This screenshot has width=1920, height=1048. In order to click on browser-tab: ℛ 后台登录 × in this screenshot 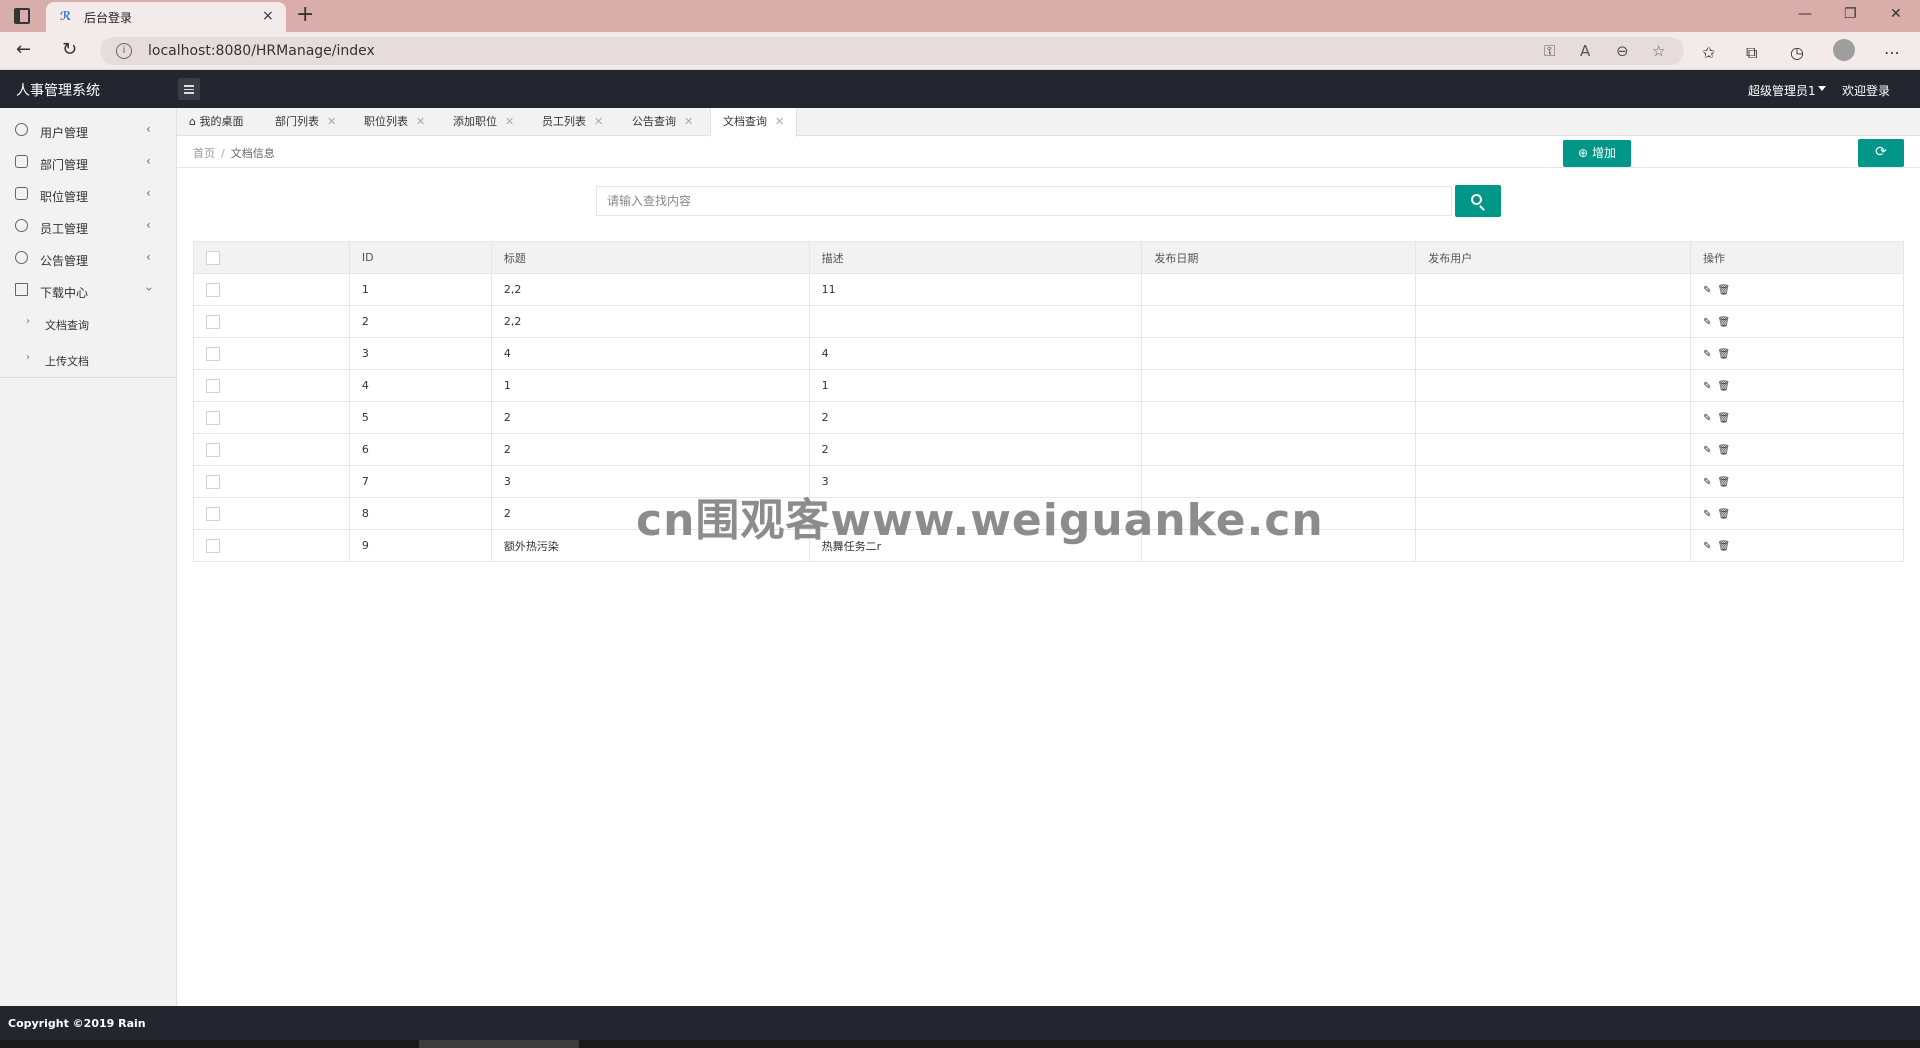, I will do `click(166, 17)`.